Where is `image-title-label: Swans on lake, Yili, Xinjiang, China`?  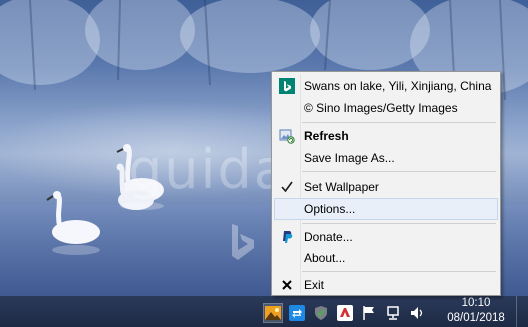
image-title-label: Swans on lake, Yili, Xinjiang, China is located at coordinates (398, 86).